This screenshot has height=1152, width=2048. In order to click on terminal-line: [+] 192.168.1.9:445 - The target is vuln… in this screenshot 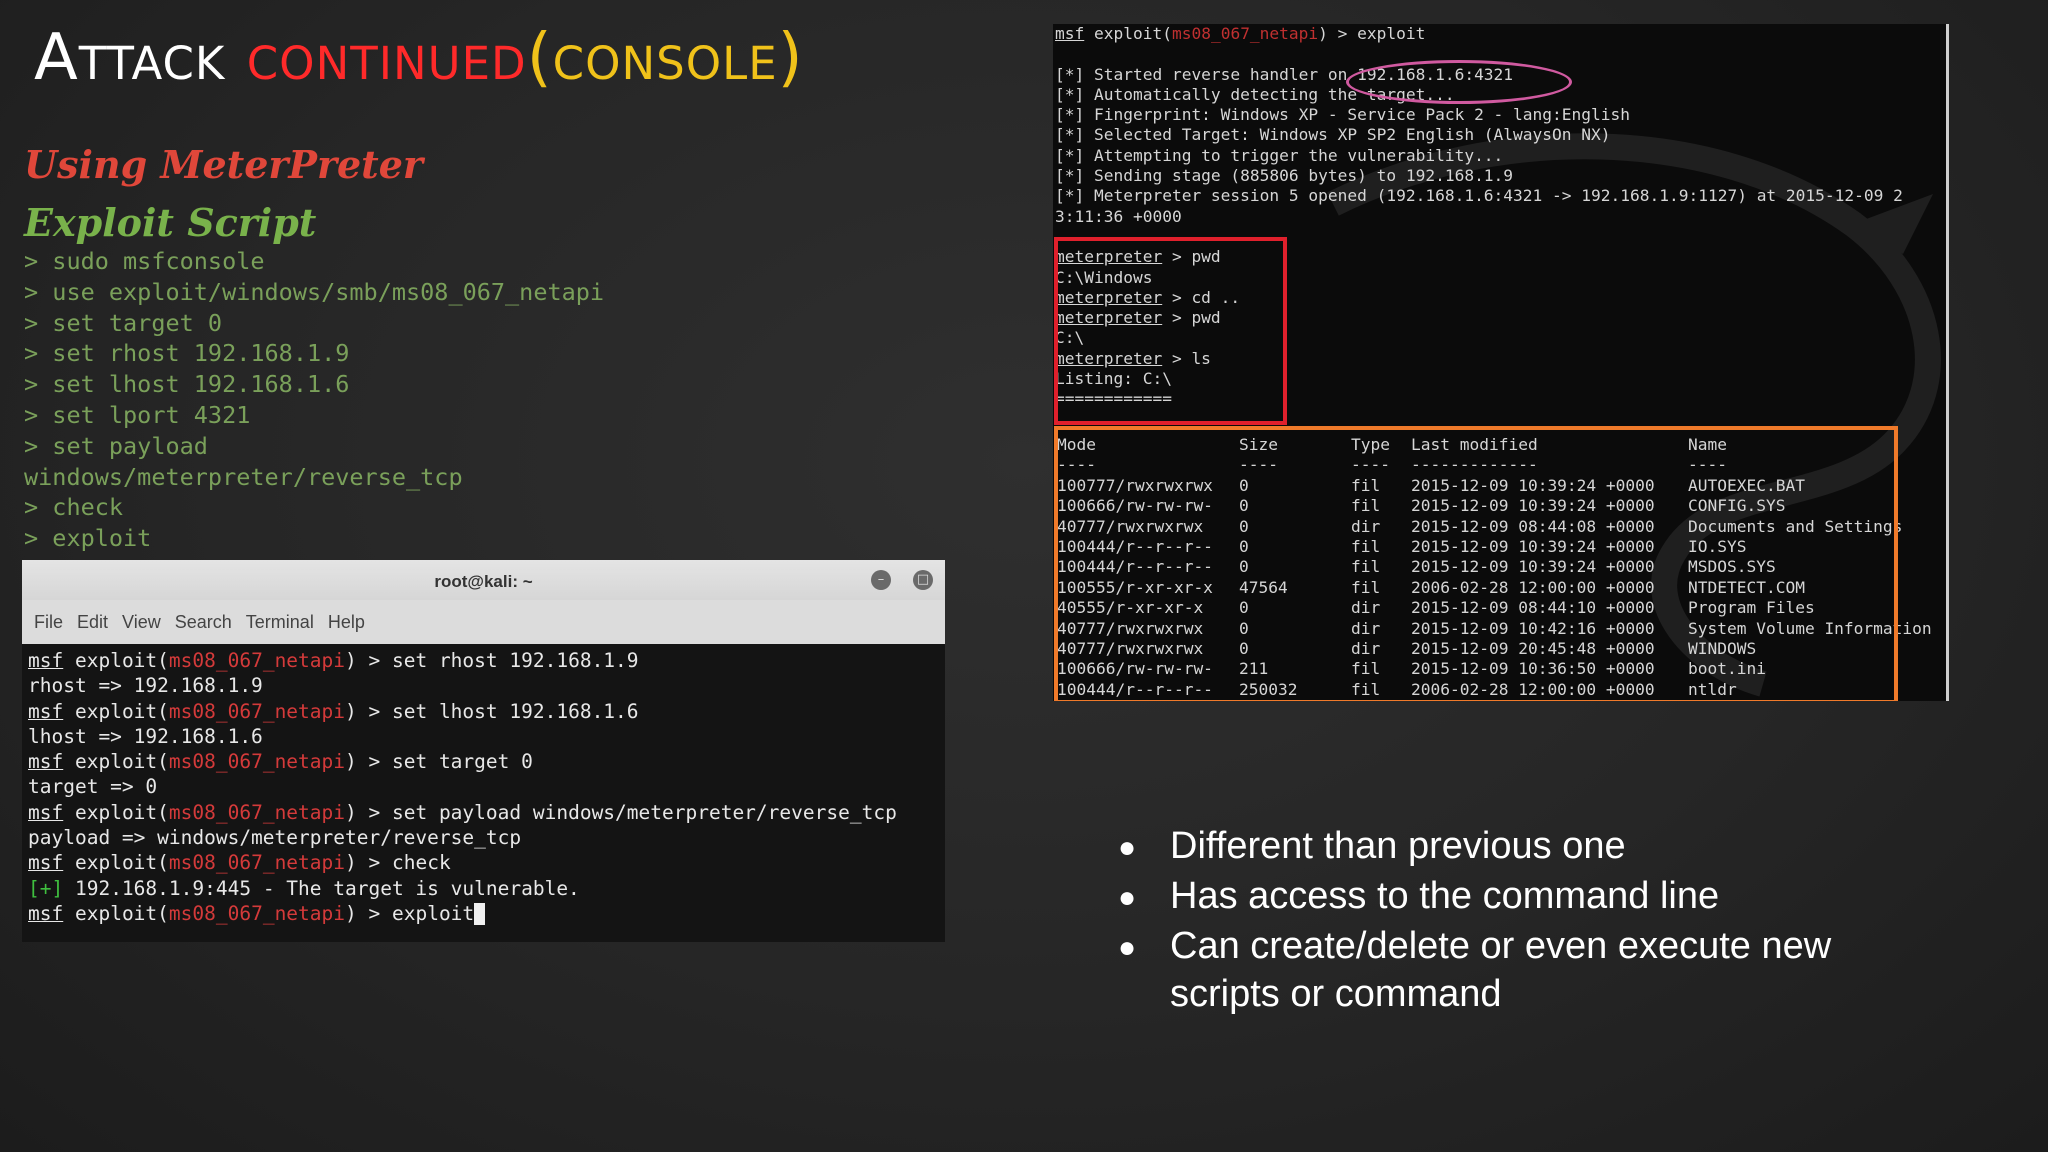, I will do `click(304, 888)`.